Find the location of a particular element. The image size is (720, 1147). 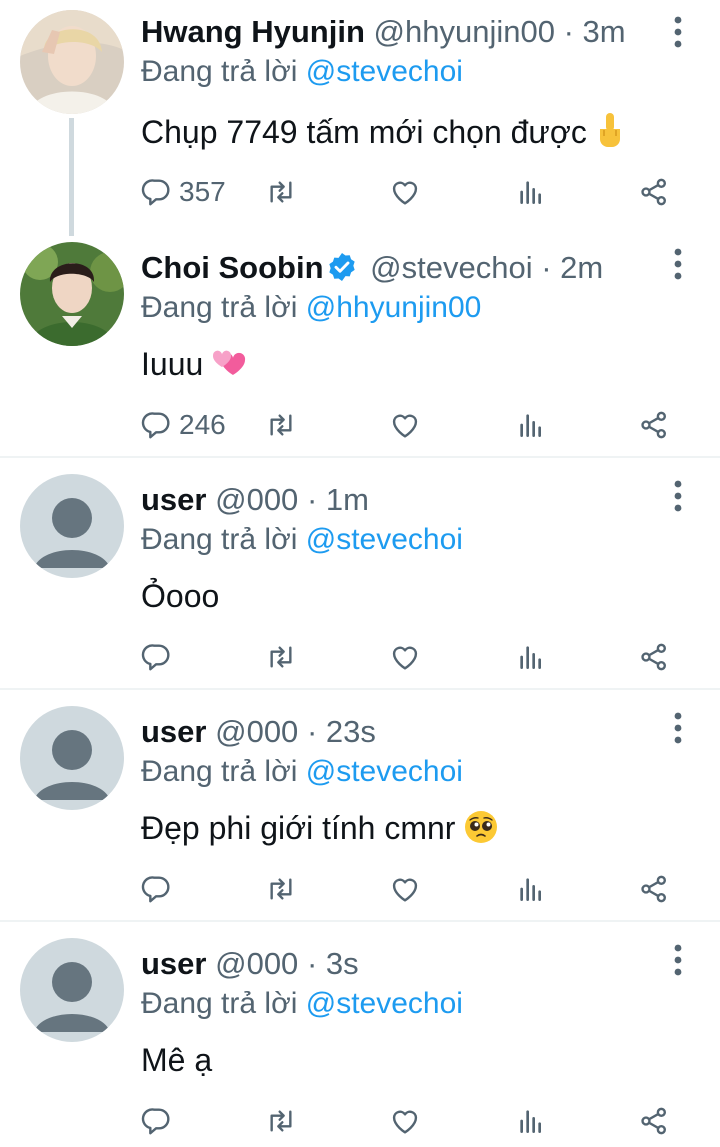

tweet-actions: 357 is located at coordinates (360, 192).